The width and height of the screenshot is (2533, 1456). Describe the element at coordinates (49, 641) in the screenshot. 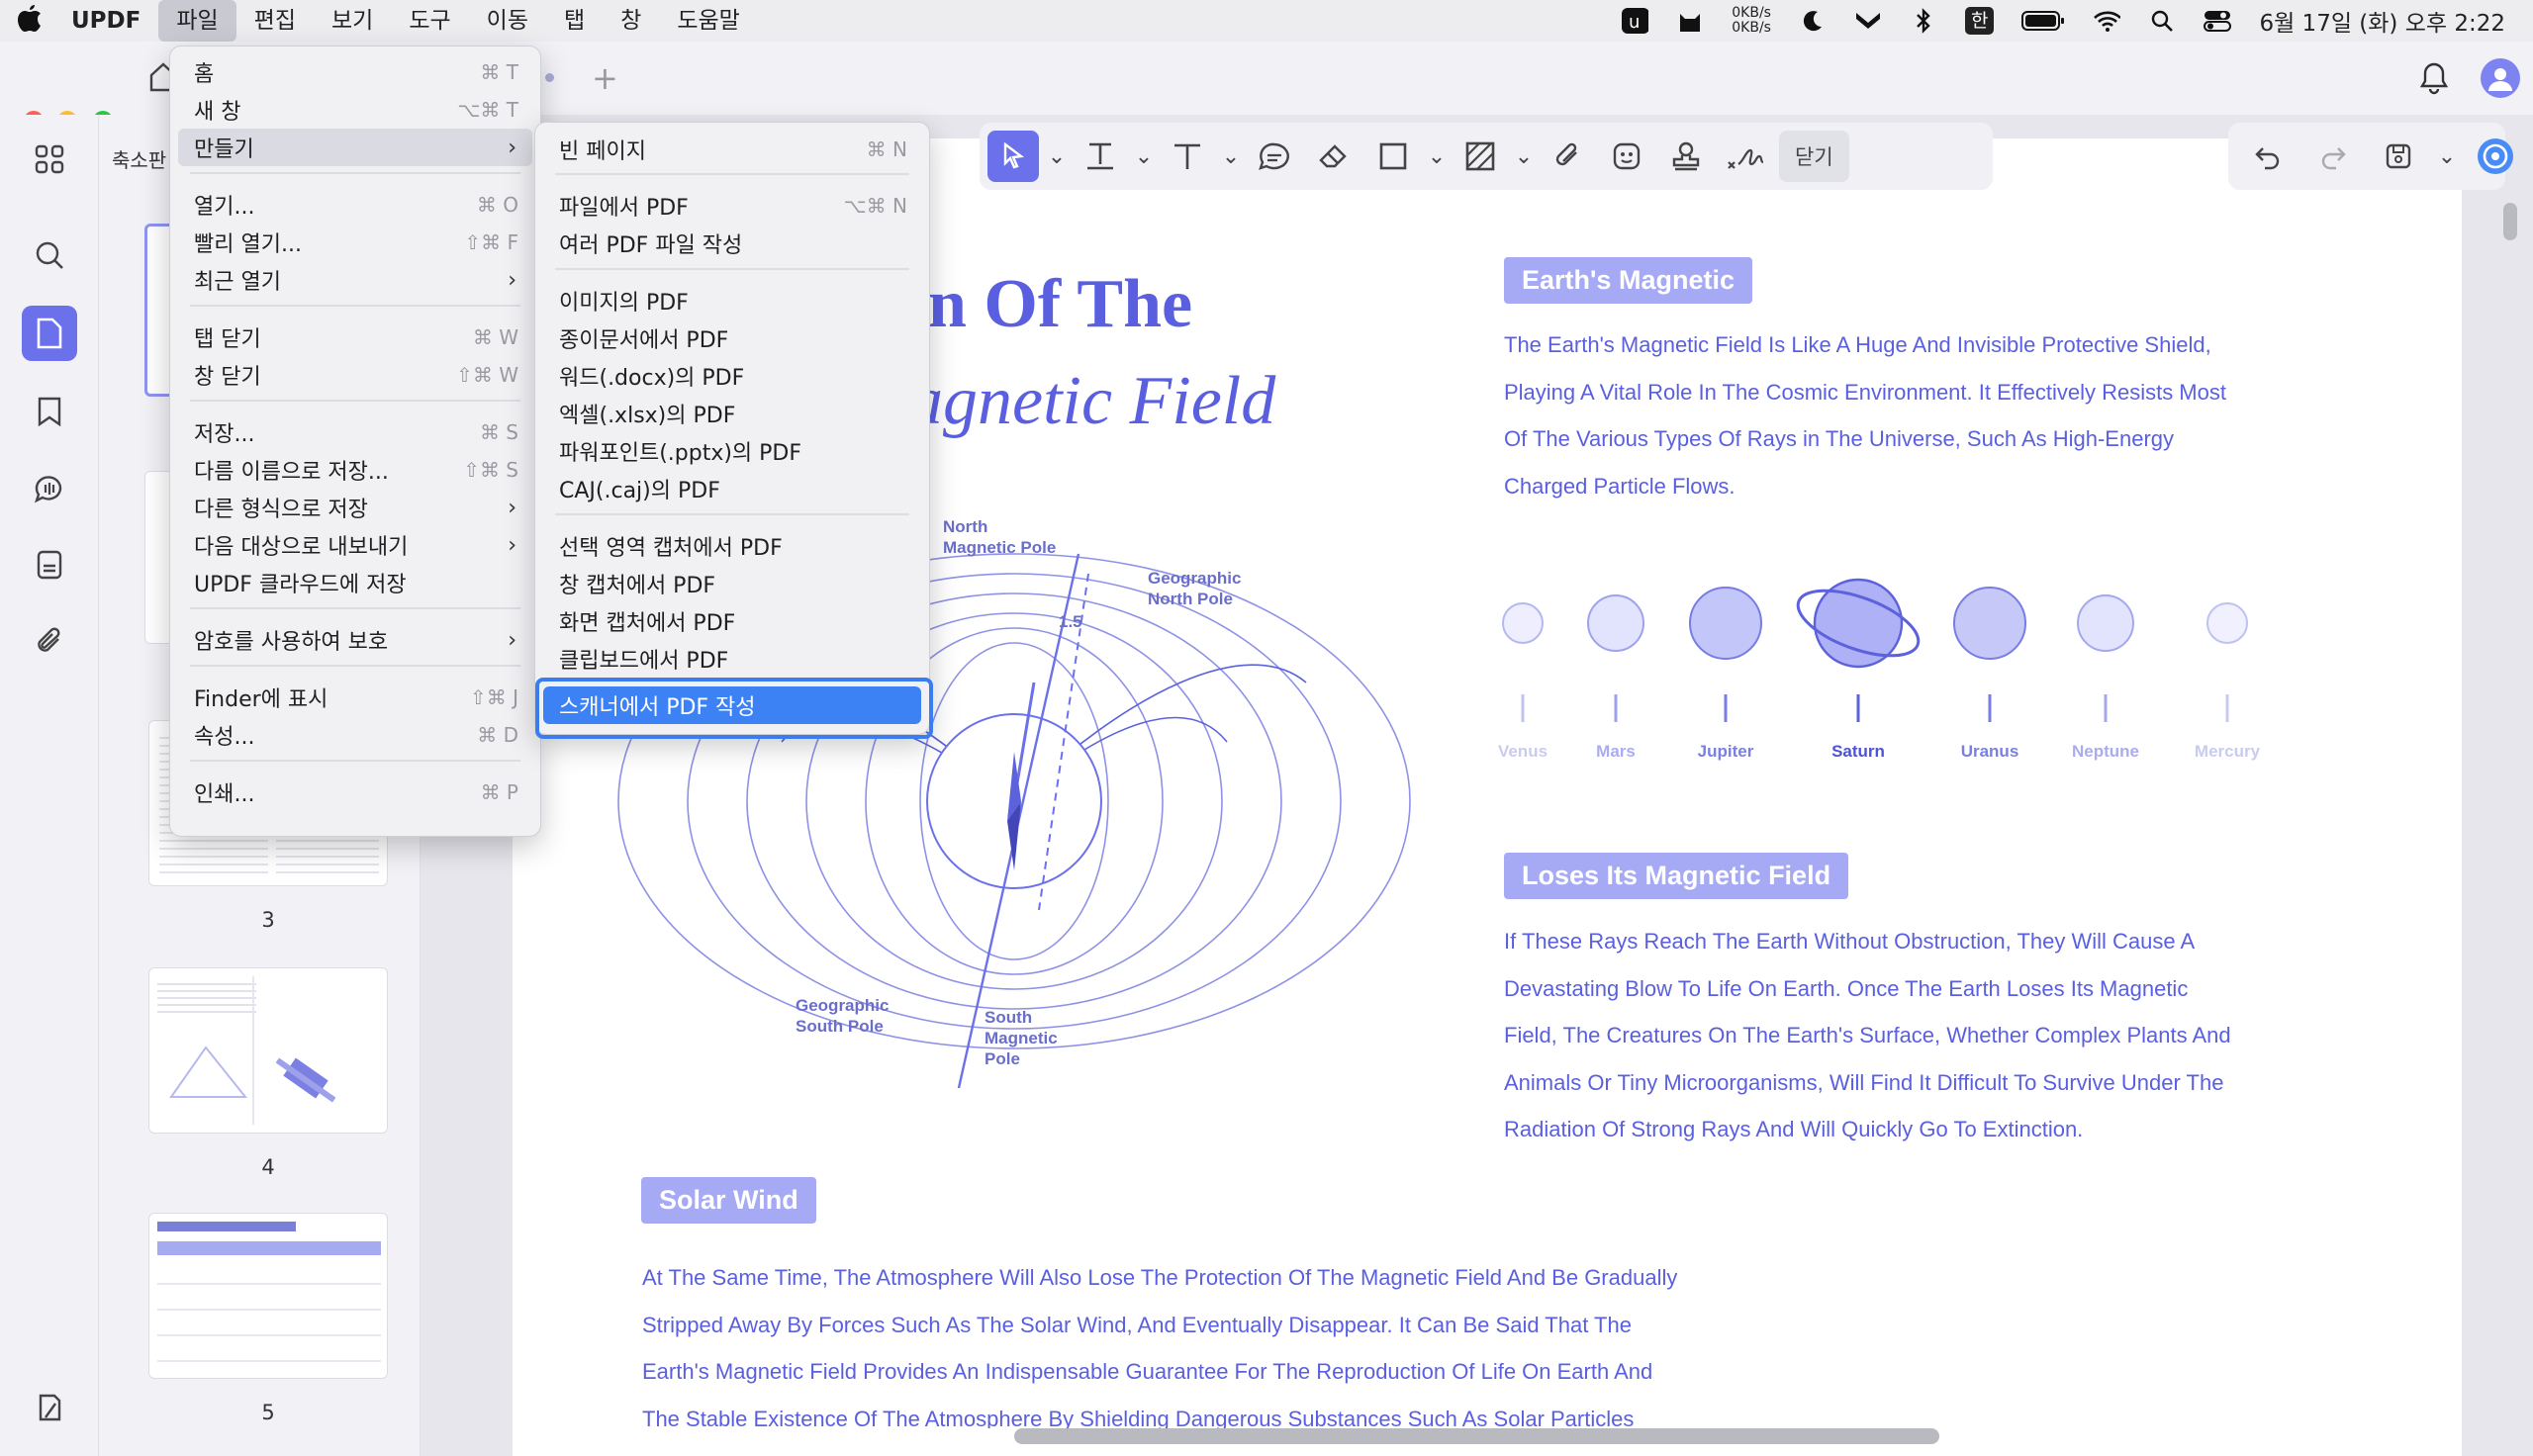

I see `attachment-icon` at that location.